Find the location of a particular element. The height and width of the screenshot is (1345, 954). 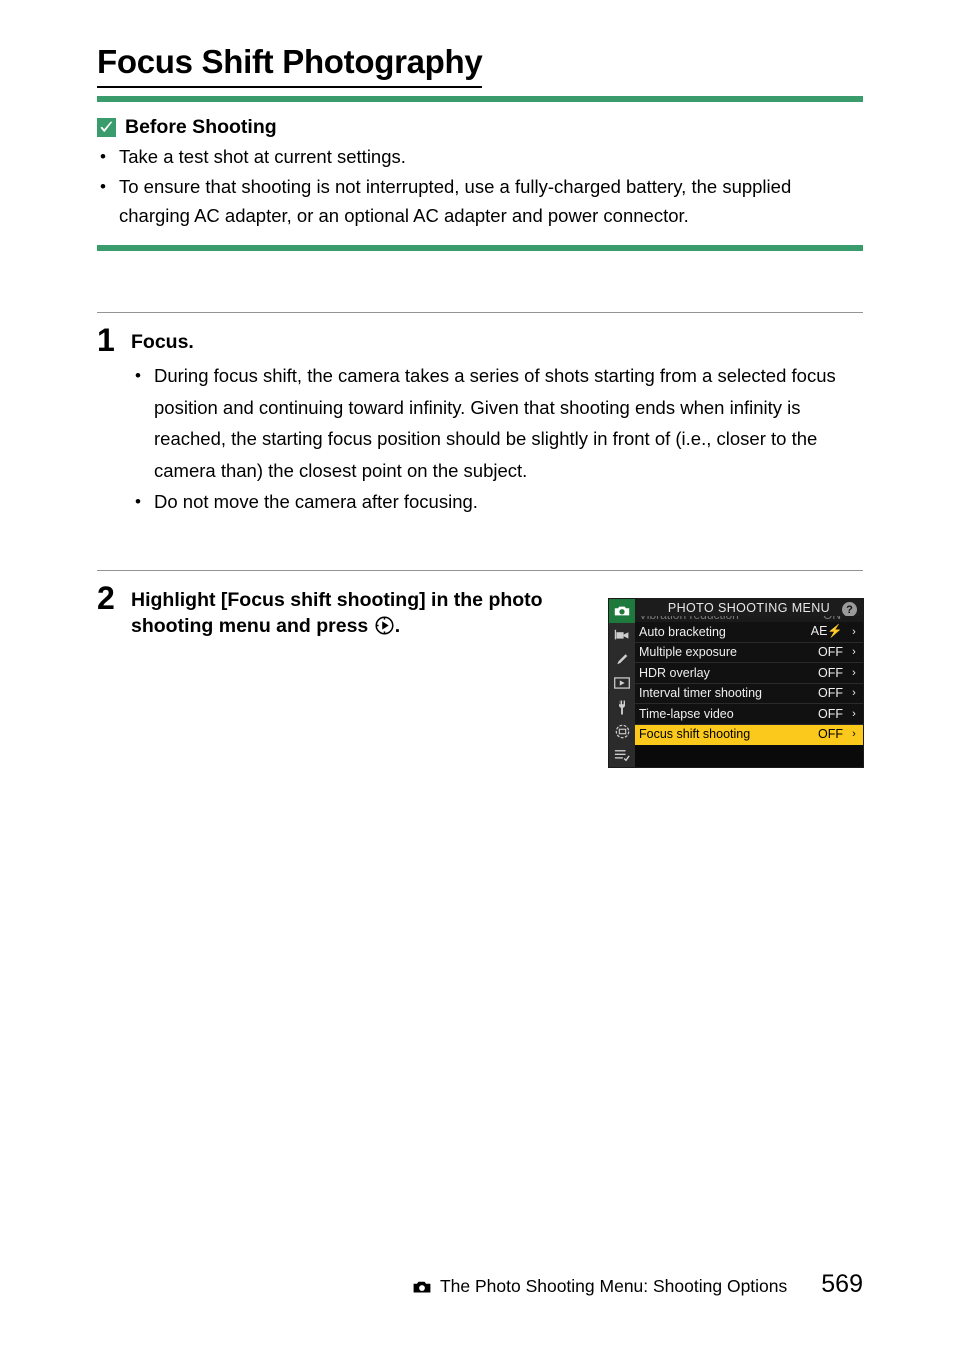

menu-row-label: Multiple exposure is located at coordinates (688, 652).